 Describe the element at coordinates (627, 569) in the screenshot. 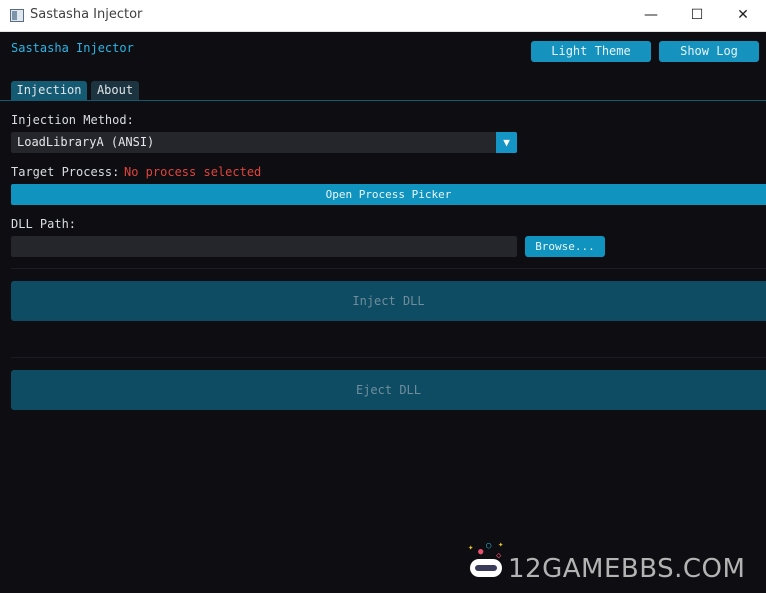

I see `watermark-text: 12GAMEBBS.COM` at that location.